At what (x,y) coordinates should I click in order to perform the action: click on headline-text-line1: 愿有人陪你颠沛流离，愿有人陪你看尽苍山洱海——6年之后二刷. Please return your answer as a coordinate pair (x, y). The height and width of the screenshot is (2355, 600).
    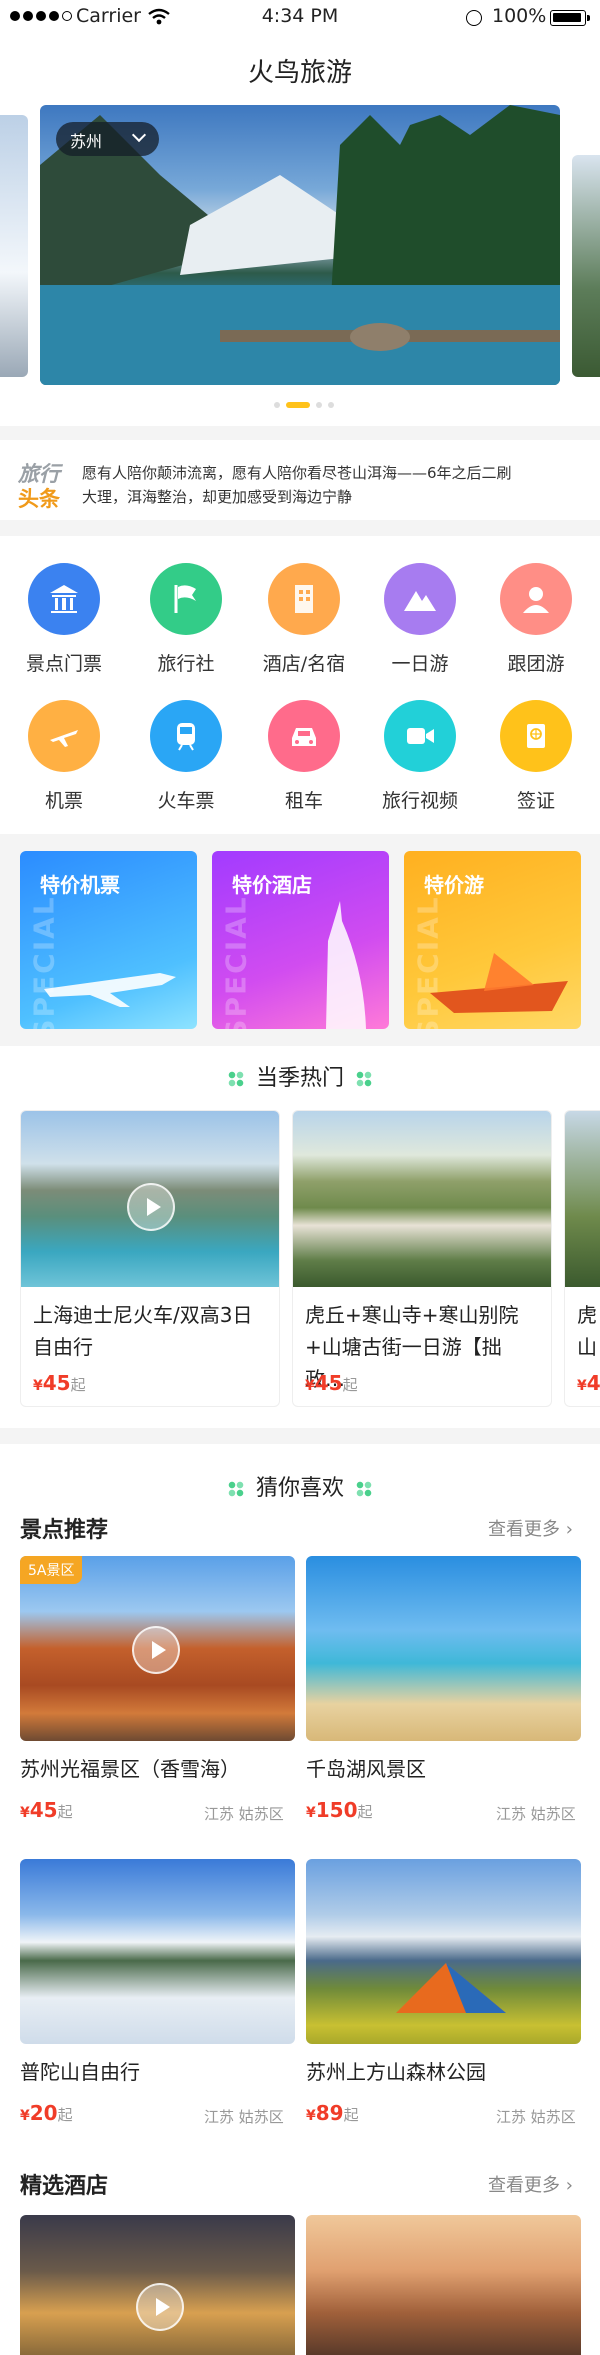
    Looking at the image, I should click on (297, 473).